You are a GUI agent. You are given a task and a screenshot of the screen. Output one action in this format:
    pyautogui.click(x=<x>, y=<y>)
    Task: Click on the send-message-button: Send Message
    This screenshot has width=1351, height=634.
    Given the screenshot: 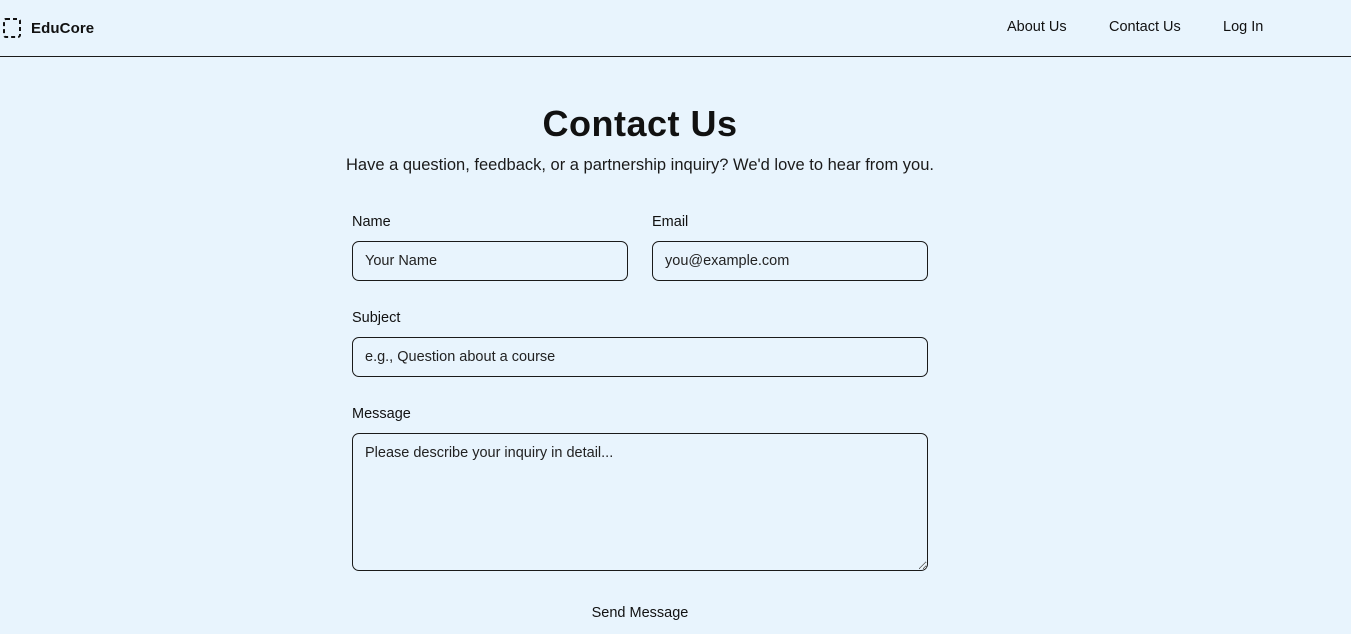 What is the action you would take?
    pyautogui.click(x=640, y=613)
    